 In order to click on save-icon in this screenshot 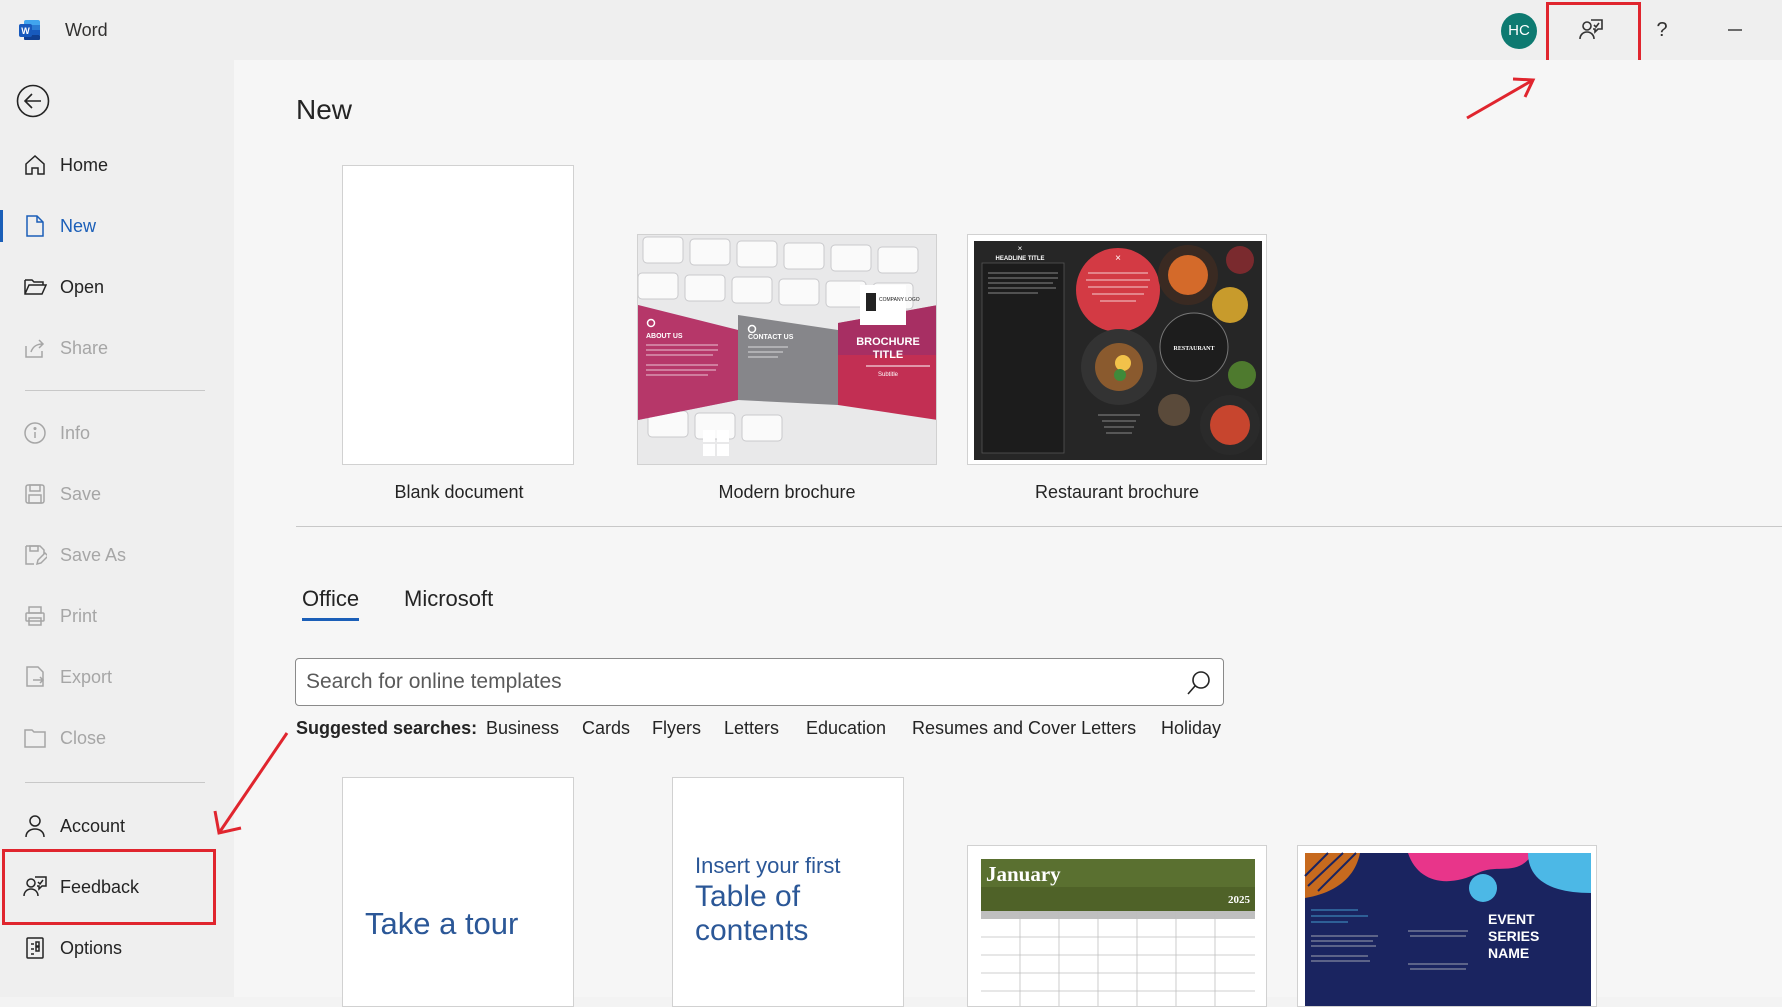, I will do `click(35, 494)`.